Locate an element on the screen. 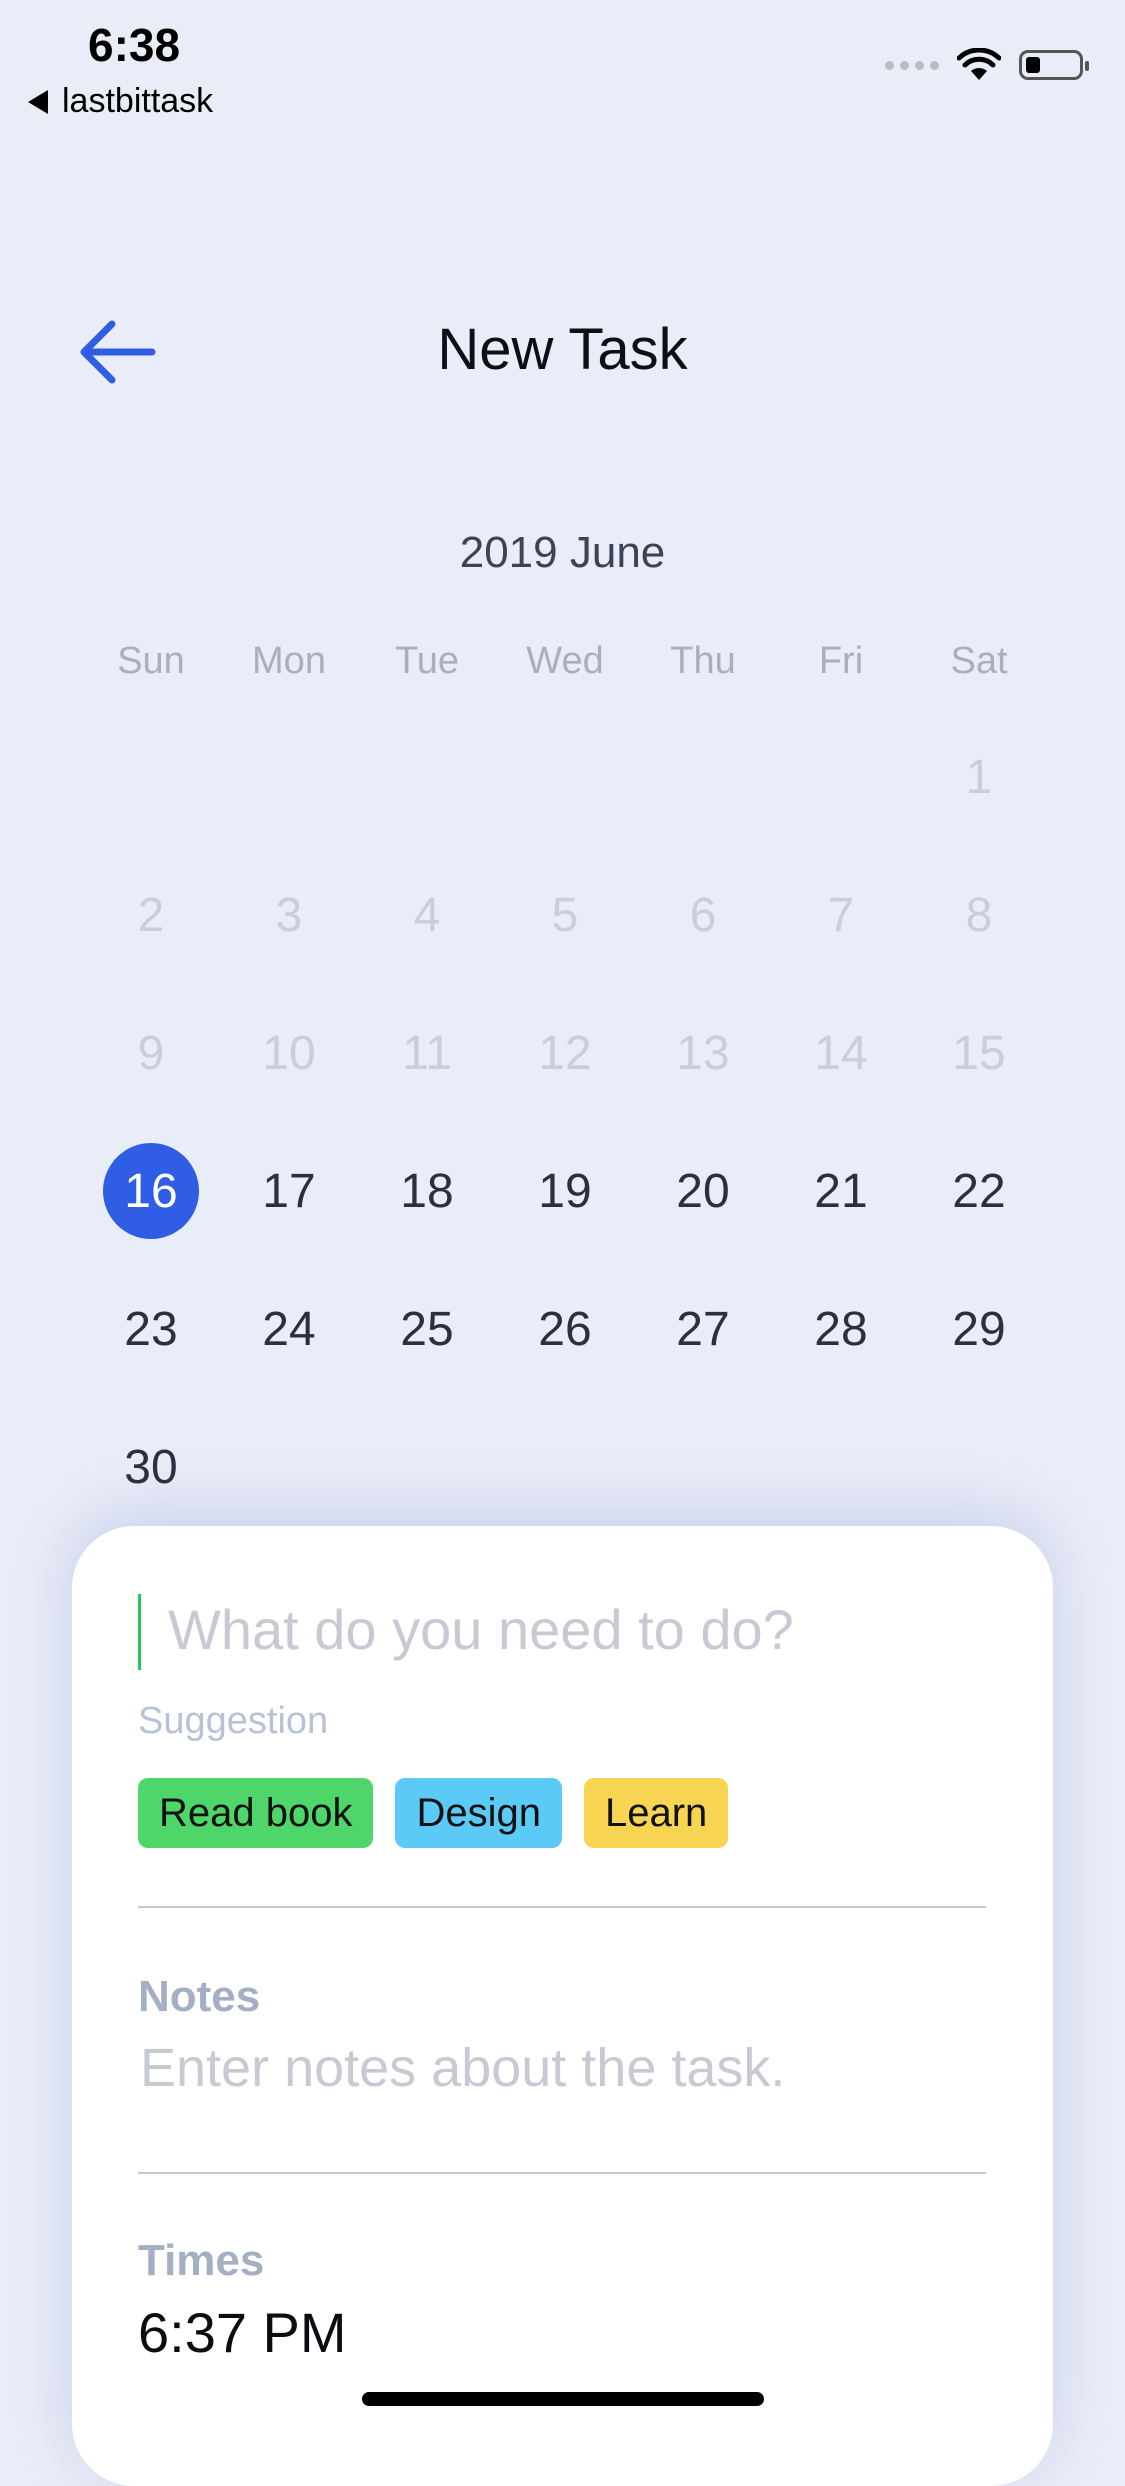 The height and width of the screenshot is (2486, 1125). text-cursor is located at coordinates (139, 1632).